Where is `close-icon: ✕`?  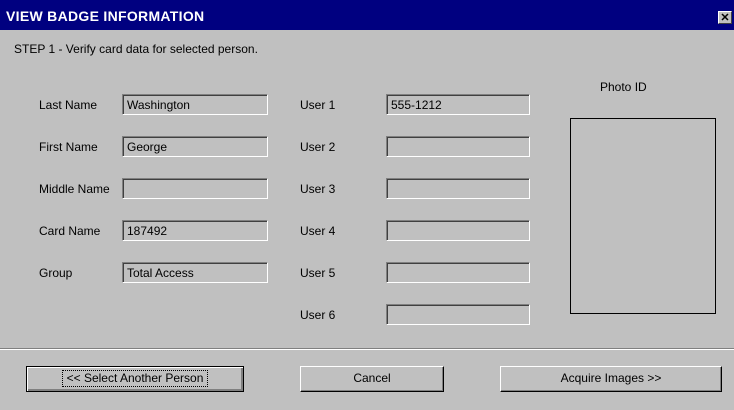 close-icon: ✕ is located at coordinates (725, 18).